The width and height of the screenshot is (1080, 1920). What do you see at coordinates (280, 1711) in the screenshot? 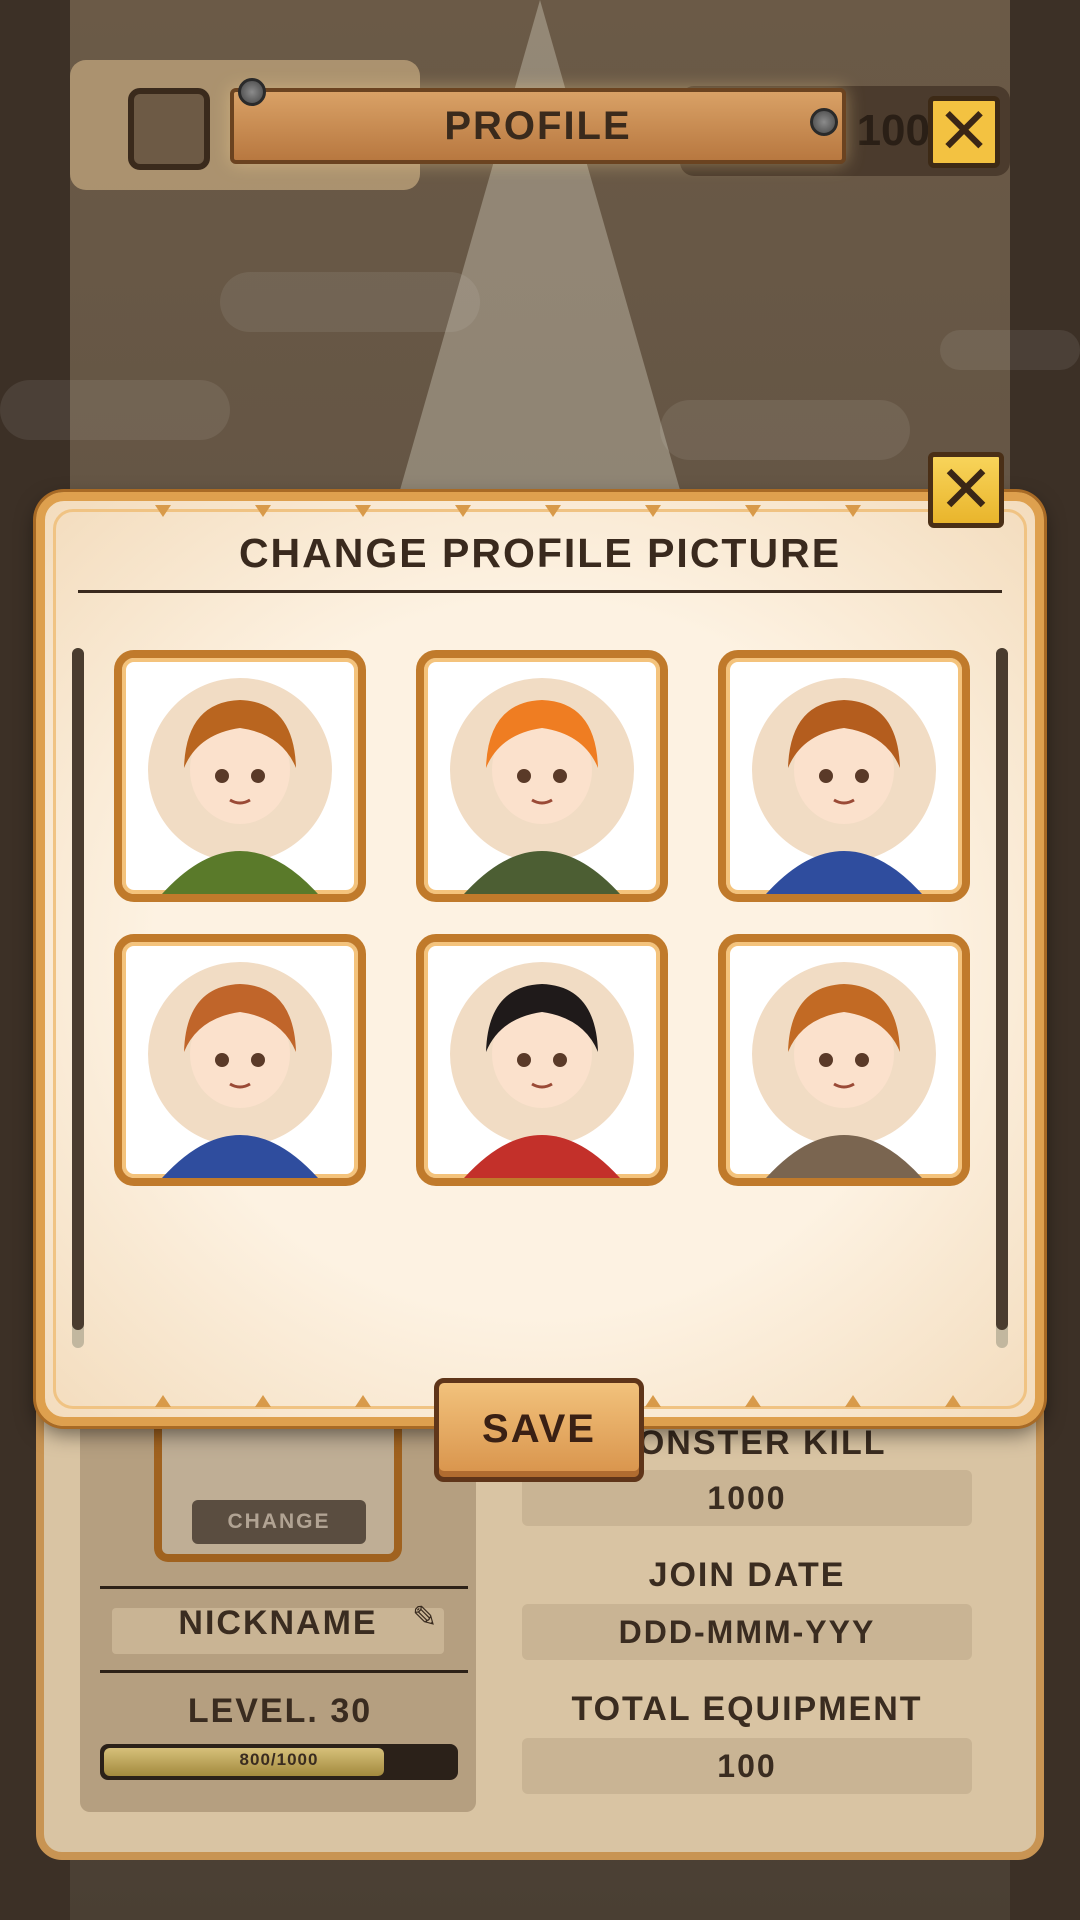
I see `level-label: LEVEL. 30` at bounding box center [280, 1711].